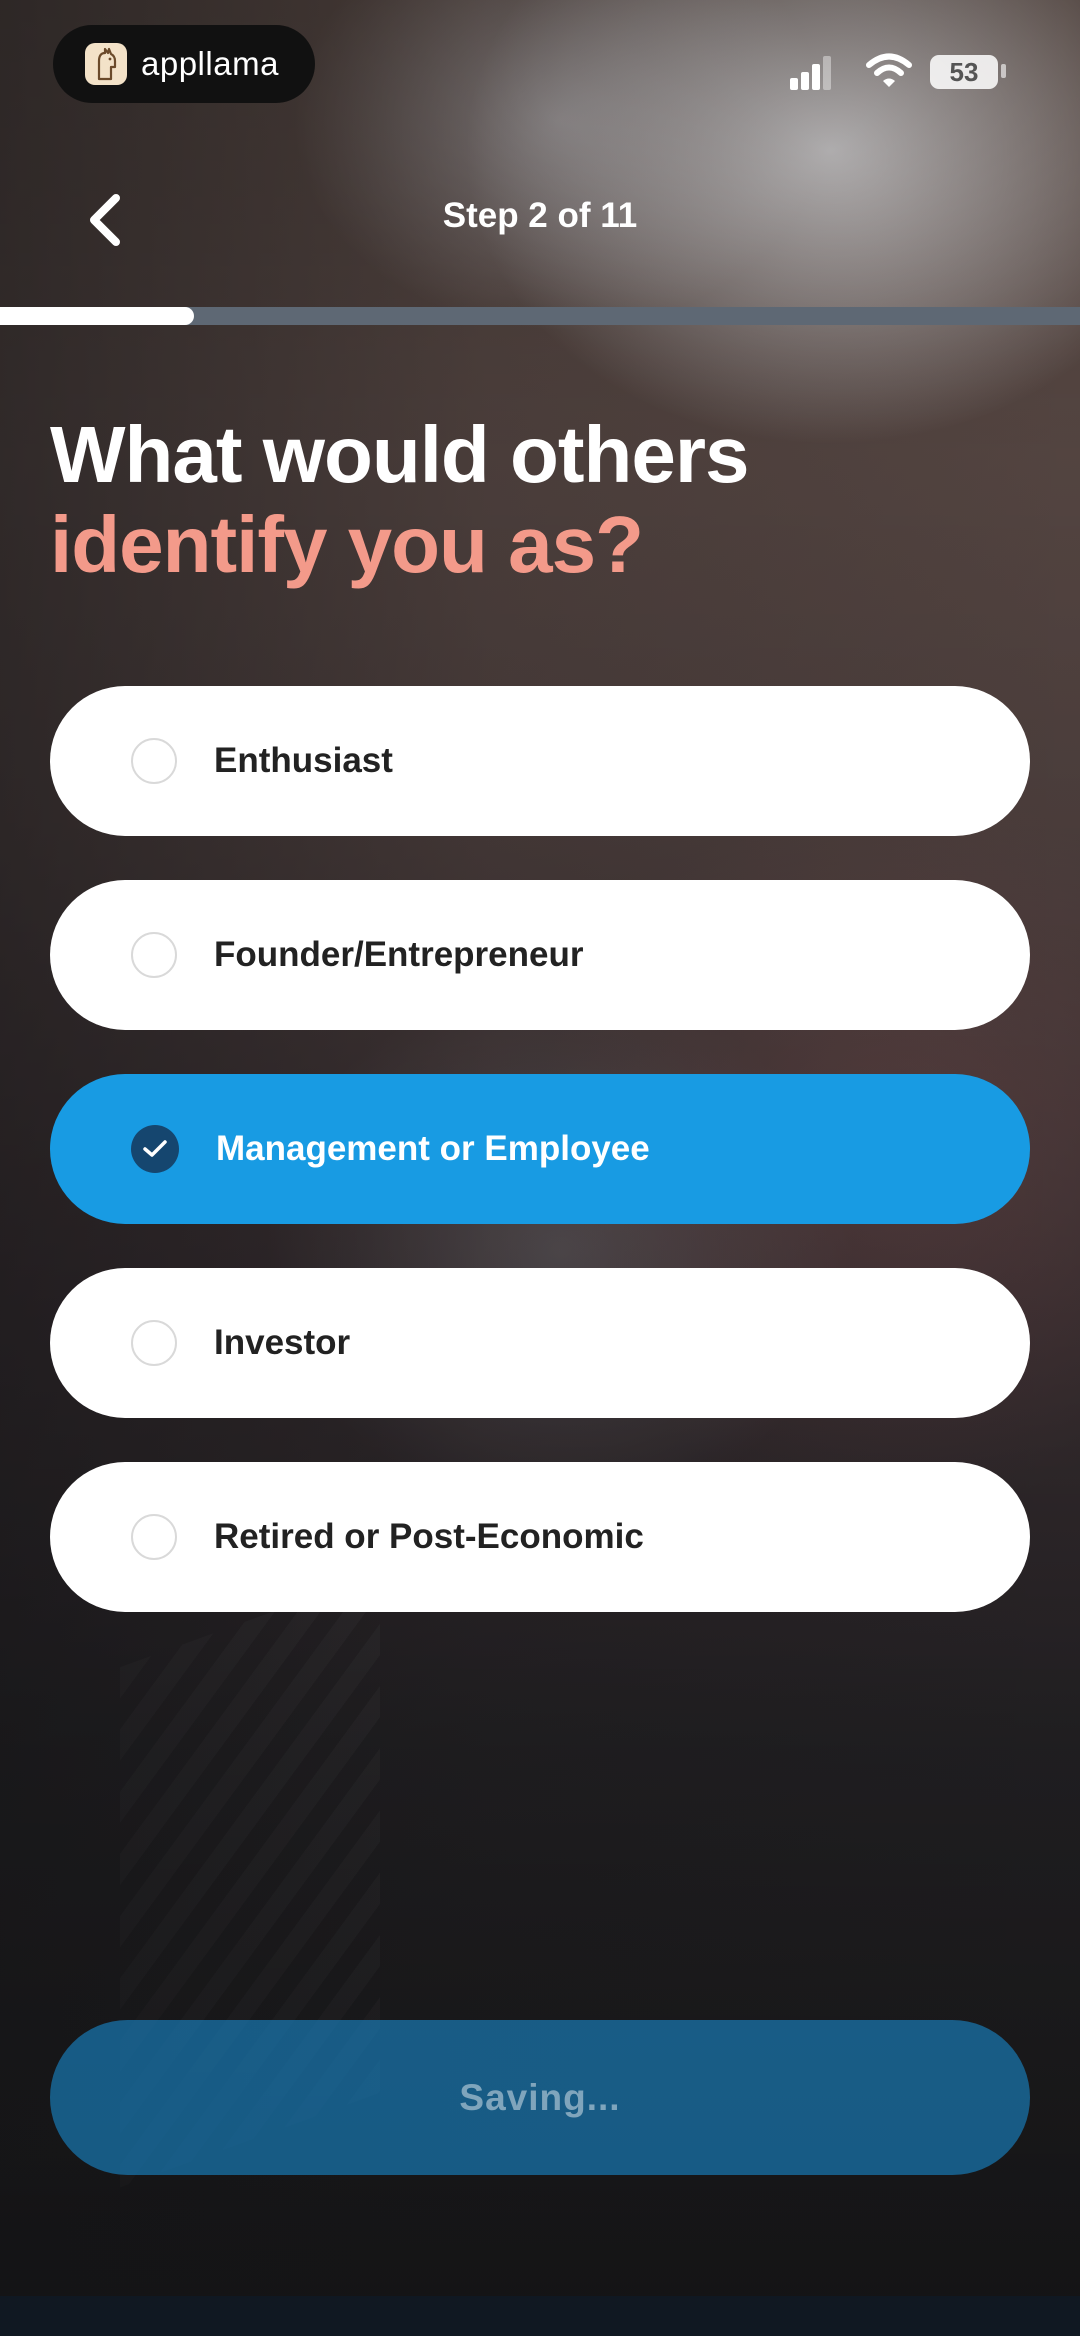 The height and width of the screenshot is (2336, 1080). I want to click on cellular-signal-icon, so click(811, 73).